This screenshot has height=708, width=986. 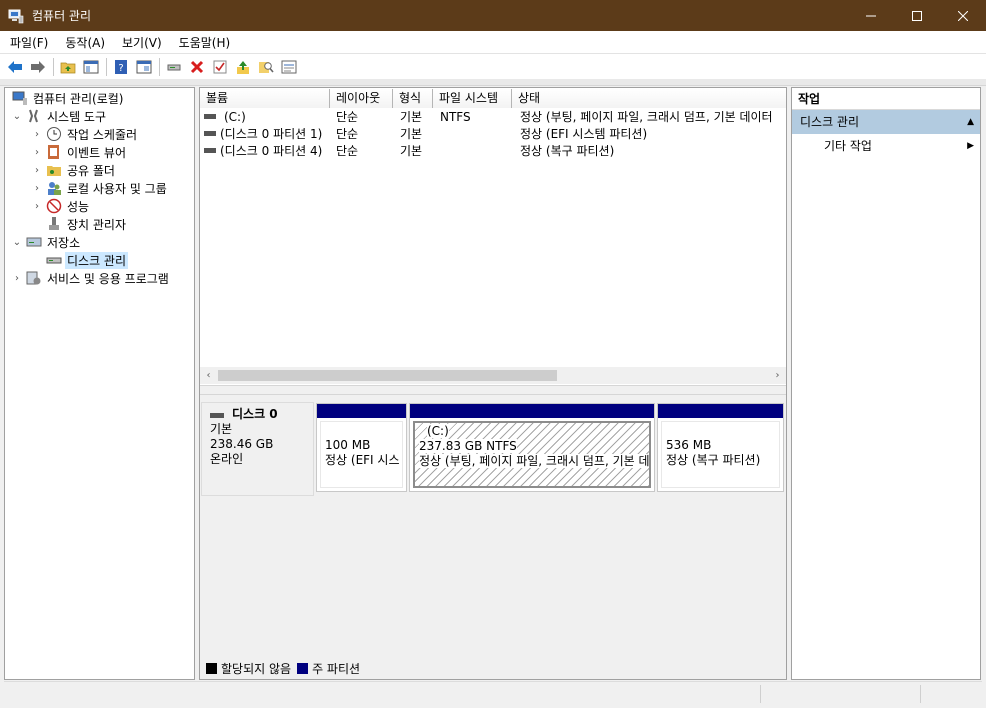 What do you see at coordinates (59, 116) in the screenshot?
I see `tree-item-system-tools: ⌄ 시스템 도구` at bounding box center [59, 116].